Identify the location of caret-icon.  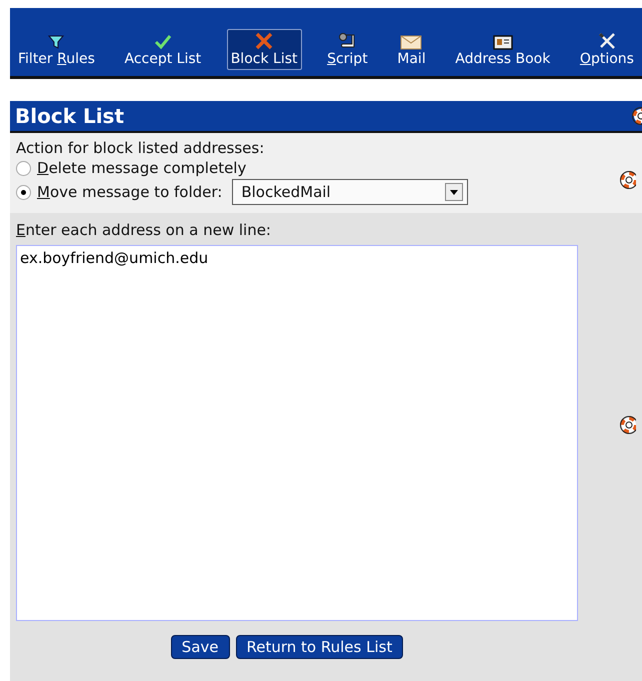
(454, 192).